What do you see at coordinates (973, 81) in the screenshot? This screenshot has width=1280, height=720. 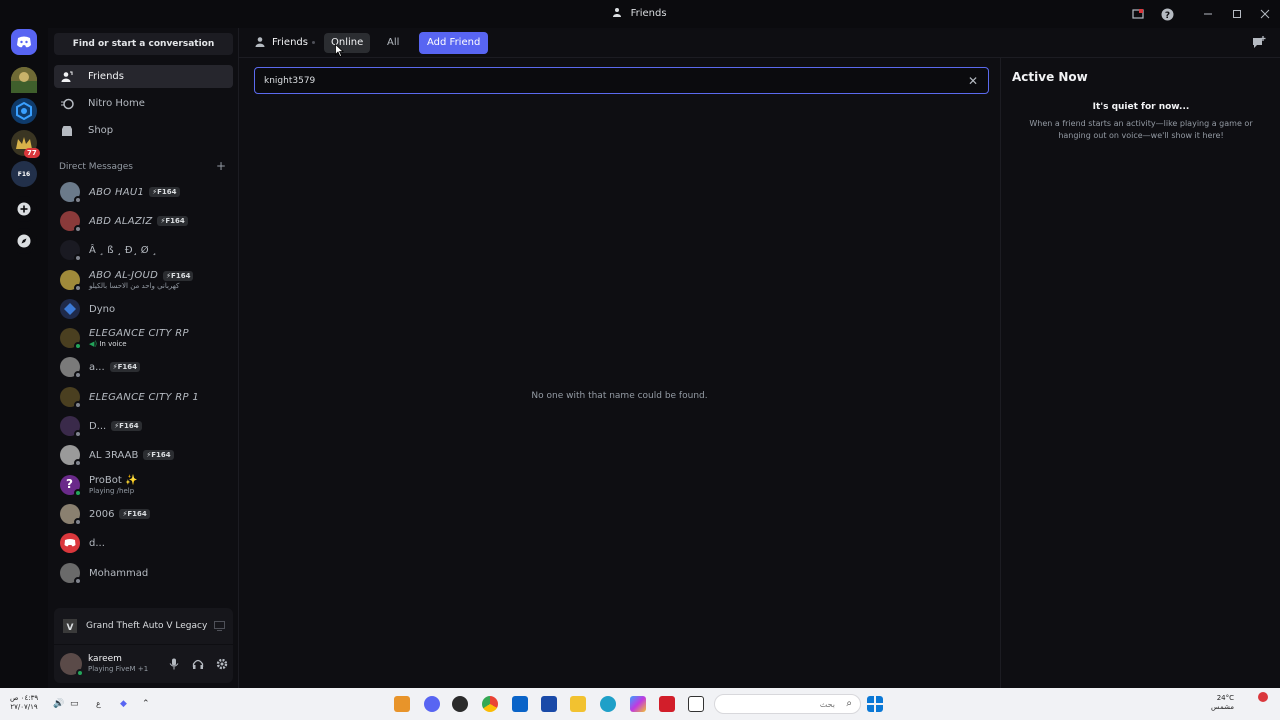 I see `clear-search-icon: ✕` at bounding box center [973, 81].